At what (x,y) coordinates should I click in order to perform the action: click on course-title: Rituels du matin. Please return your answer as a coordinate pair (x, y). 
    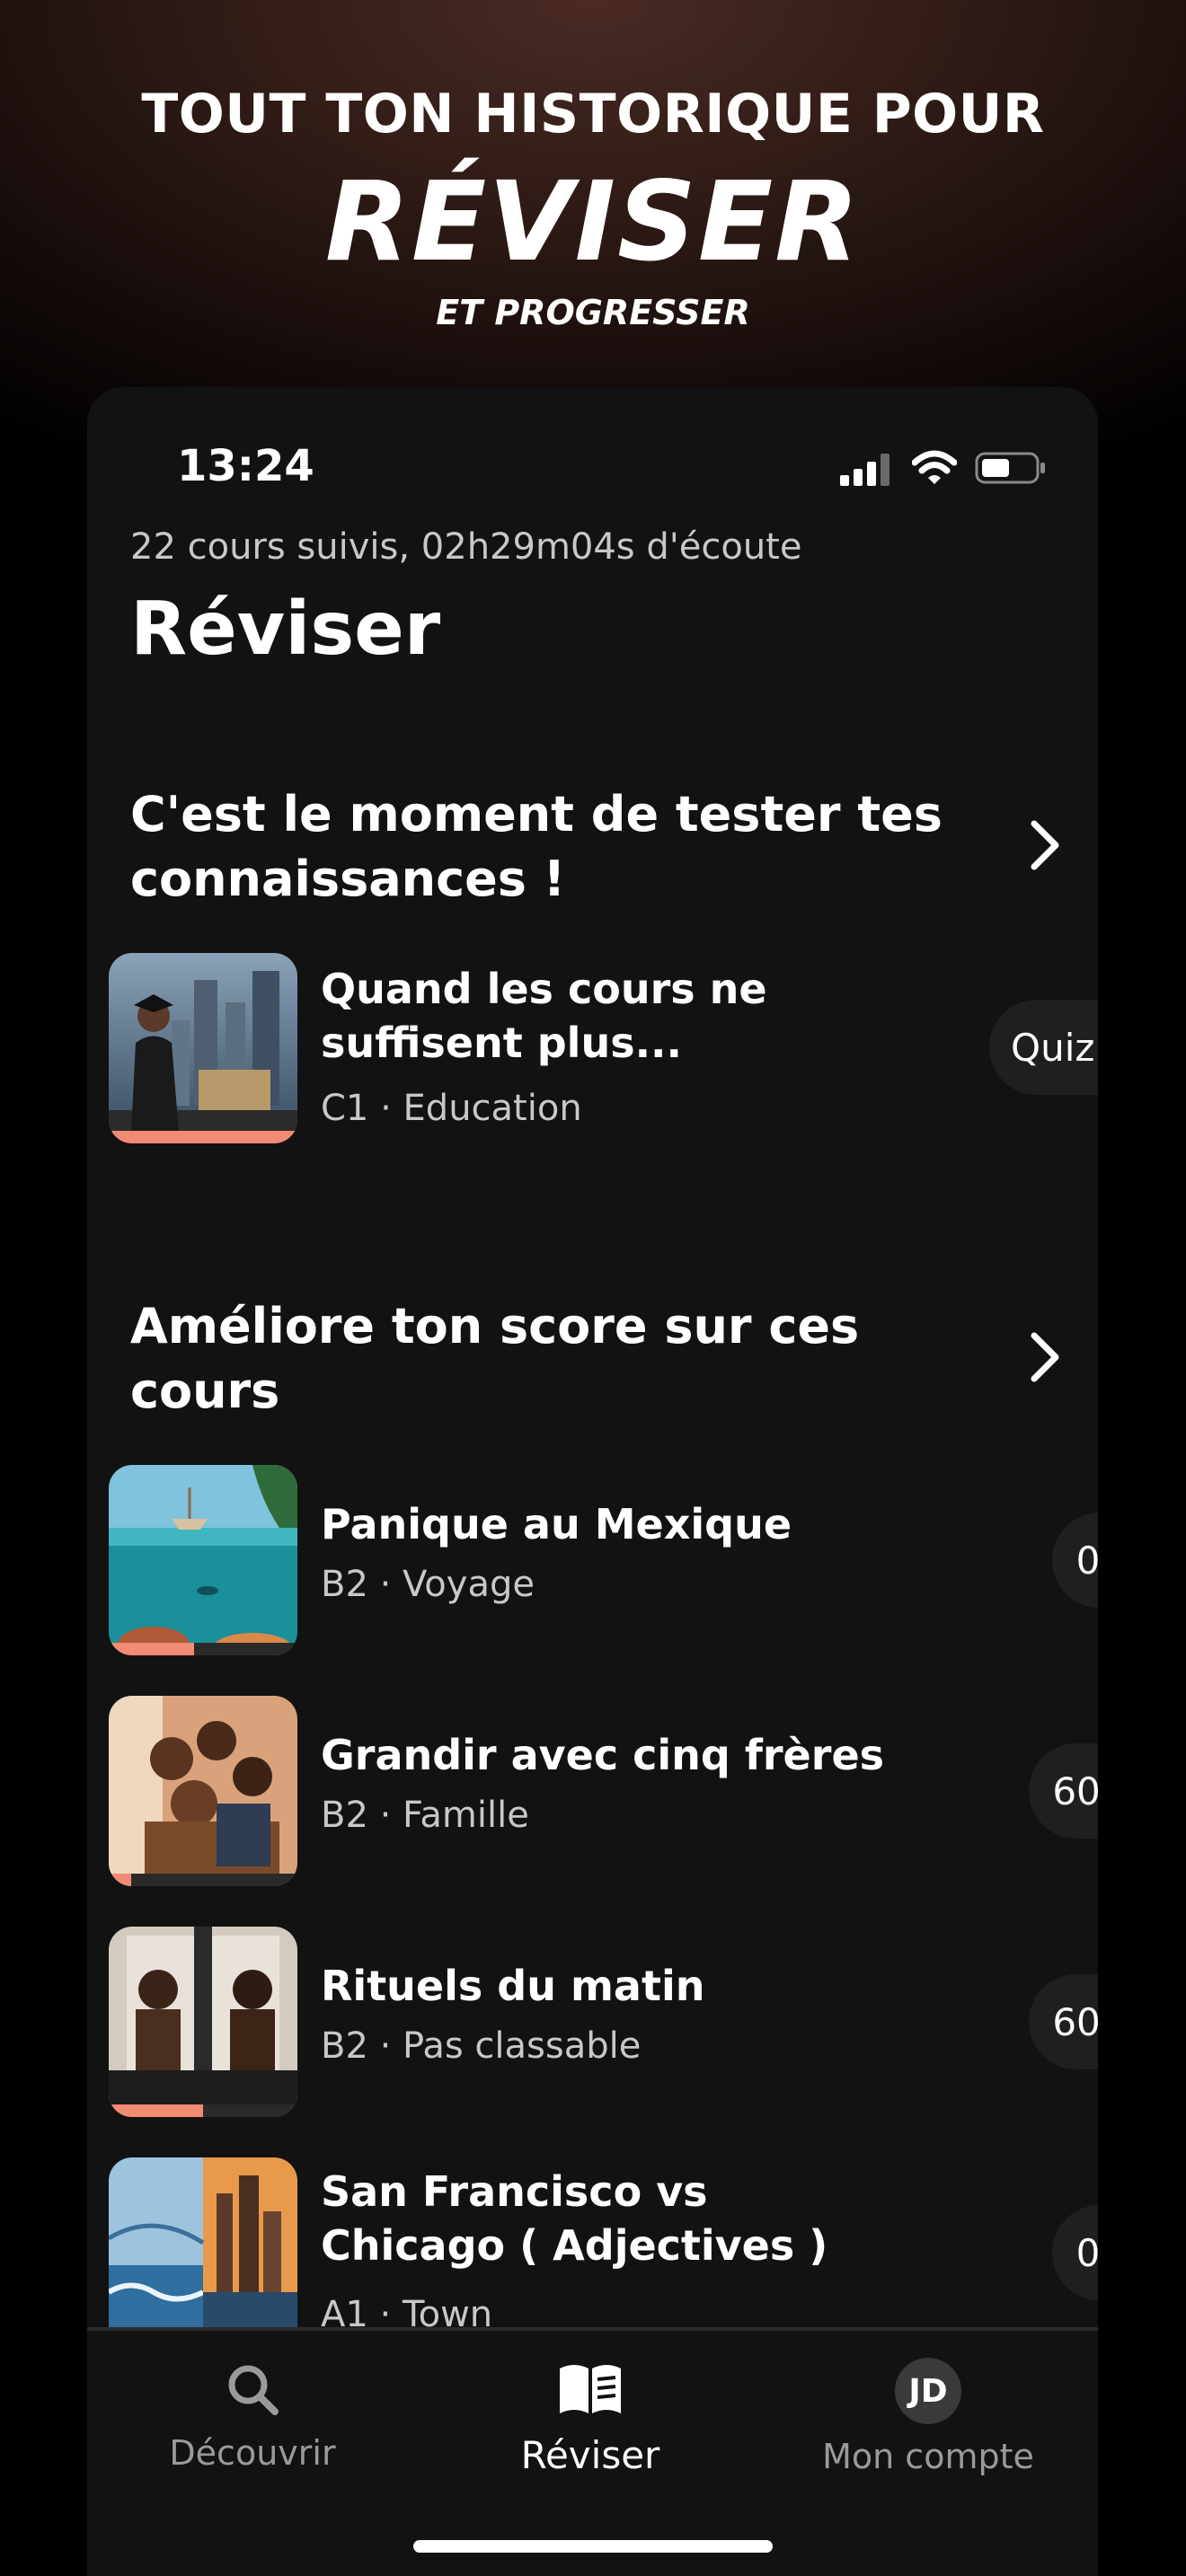
    Looking at the image, I should click on (513, 1986).